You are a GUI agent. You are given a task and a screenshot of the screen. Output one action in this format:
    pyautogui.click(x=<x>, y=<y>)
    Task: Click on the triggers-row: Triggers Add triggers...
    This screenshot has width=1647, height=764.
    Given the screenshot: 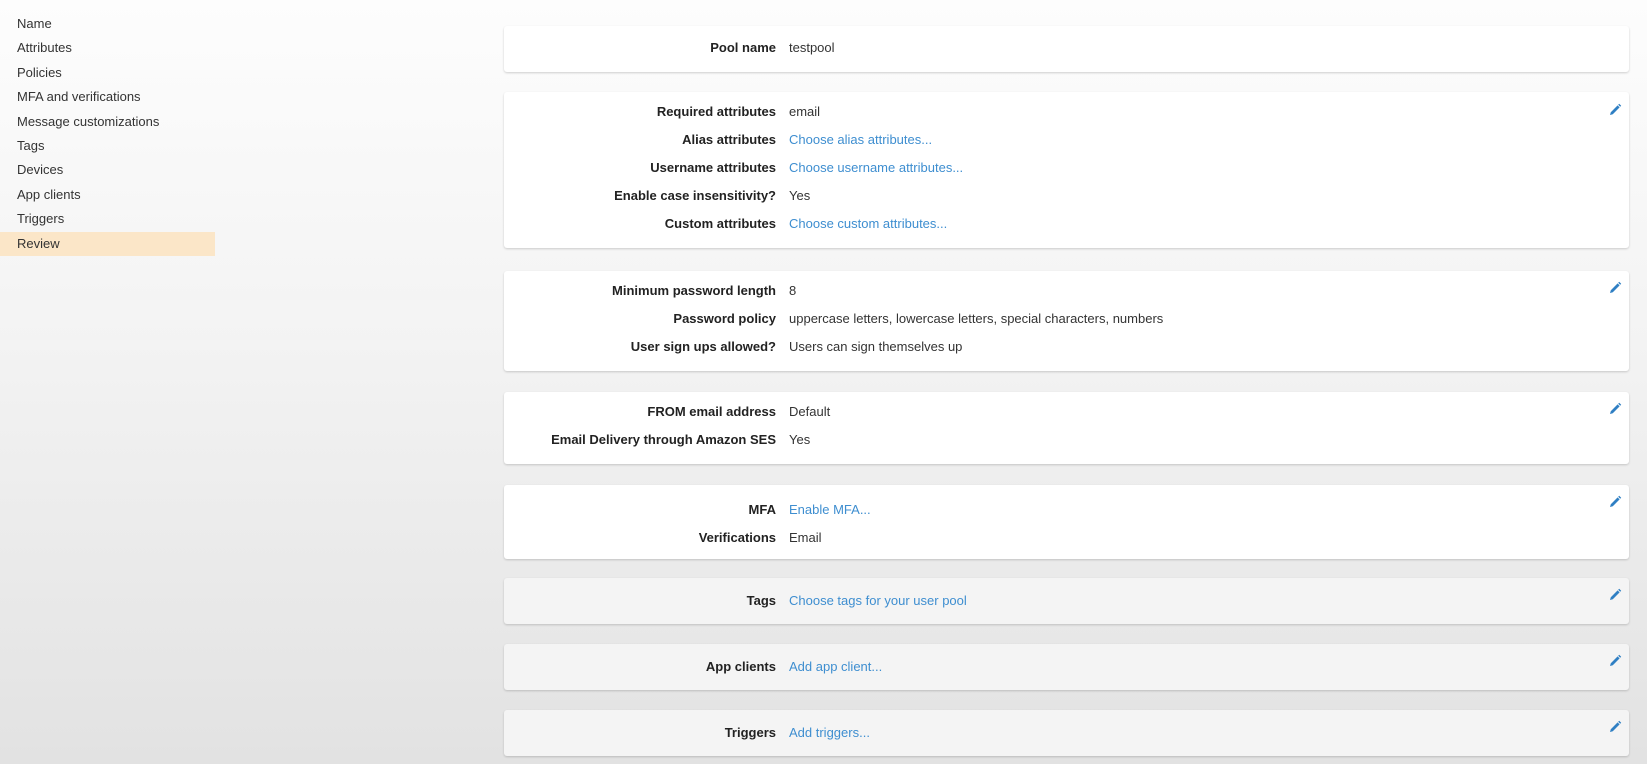 What is the action you would take?
    pyautogui.click(x=1066, y=733)
    